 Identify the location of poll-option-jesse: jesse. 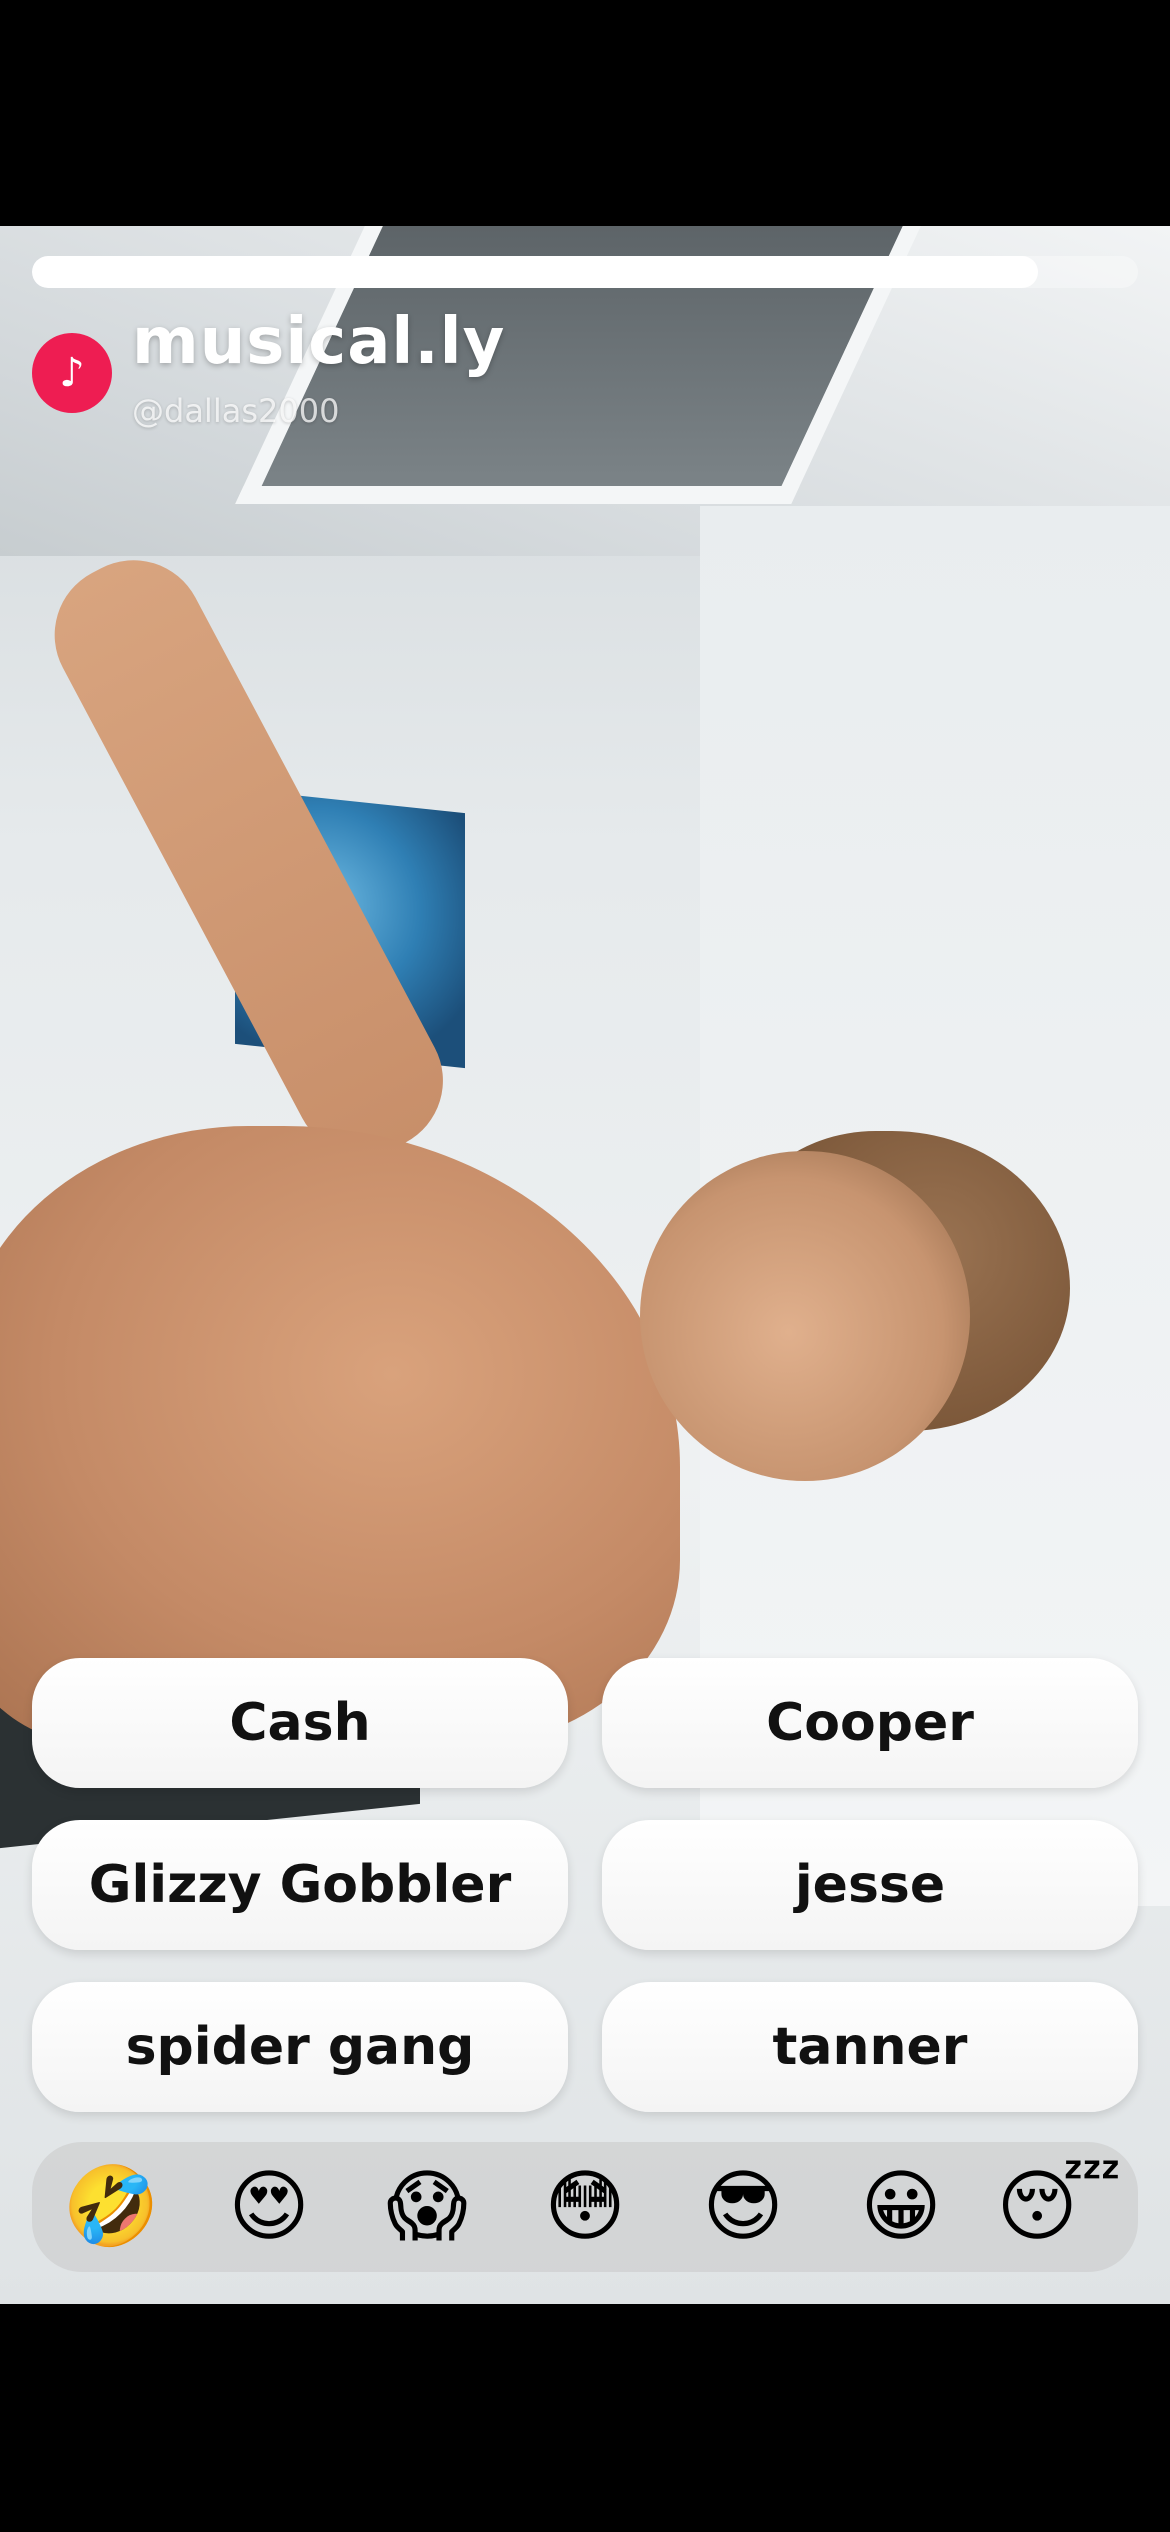
(870, 1885).